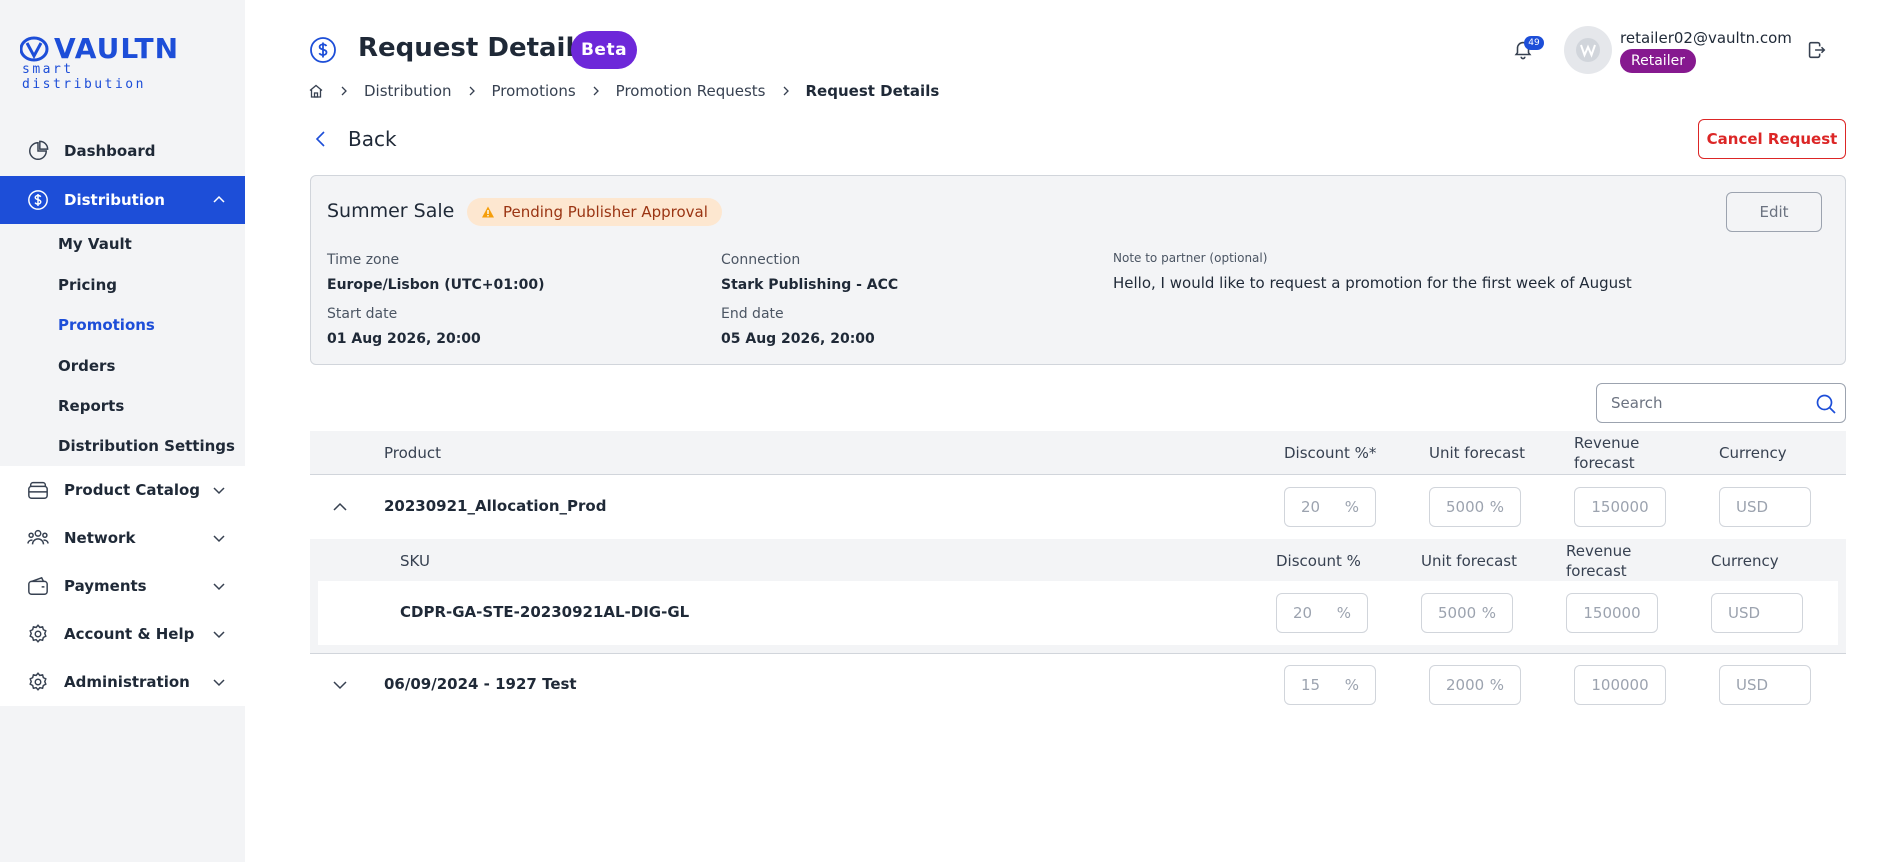 This screenshot has width=1895, height=862. I want to click on sku-unit-forecast-value: 5000, so click(1457, 613).